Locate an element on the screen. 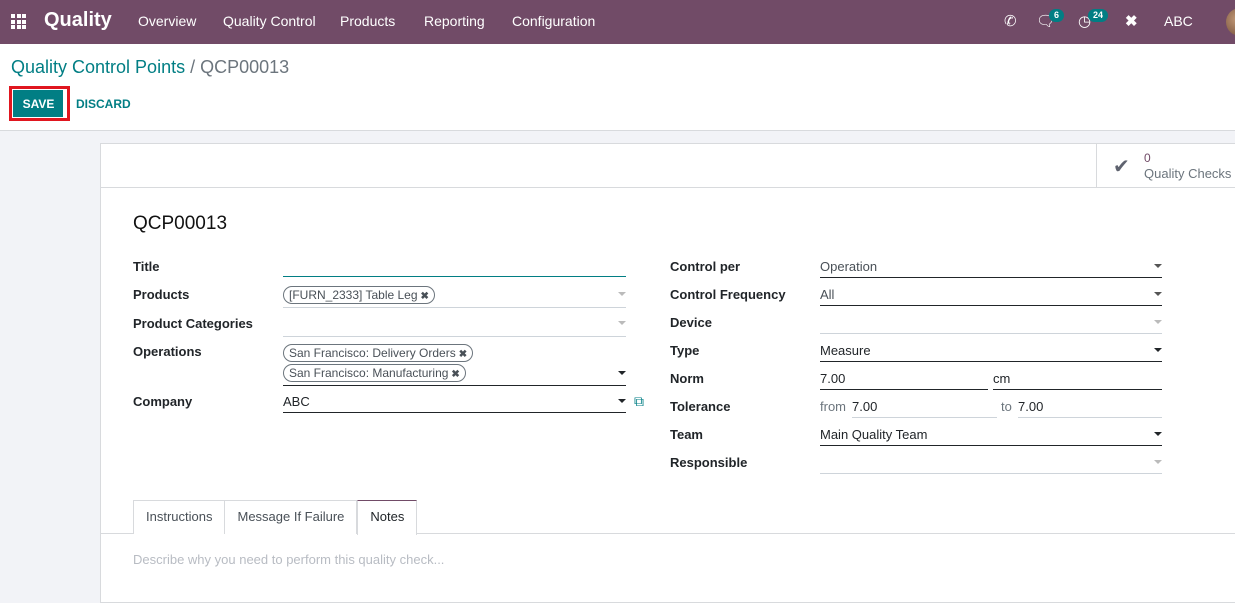 This screenshot has height=603, width=1235. control-per-select: Operation is located at coordinates (991, 267).